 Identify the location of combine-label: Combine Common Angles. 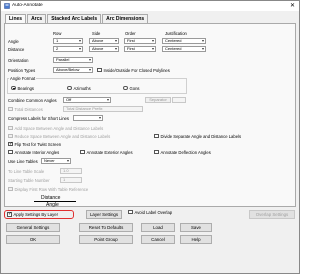
(32, 100).